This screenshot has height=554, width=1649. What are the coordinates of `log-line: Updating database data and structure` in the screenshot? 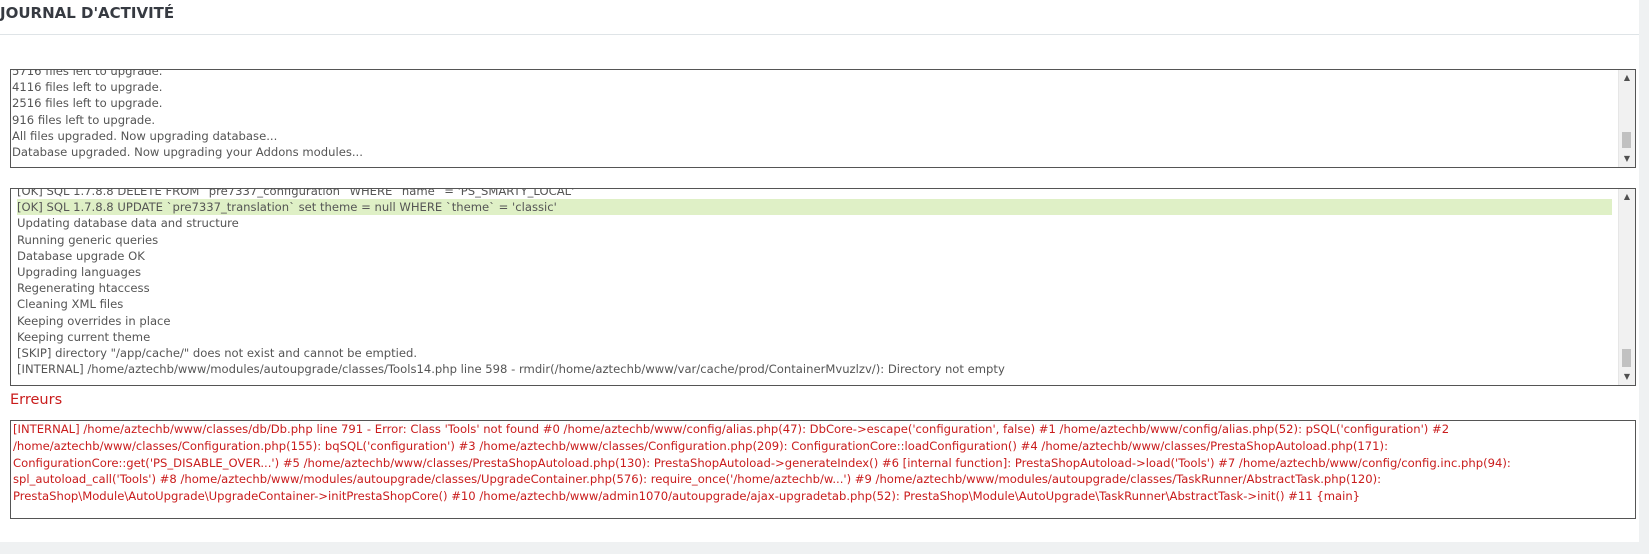 It's located at (128, 223).